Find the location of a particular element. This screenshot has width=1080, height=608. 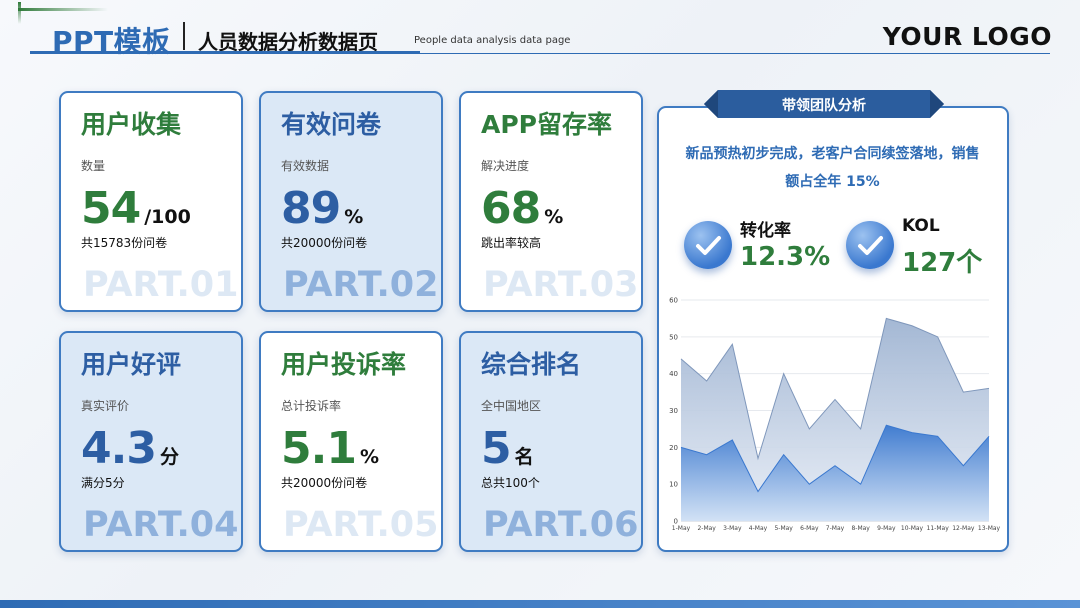

card-part-label: PART.06 is located at coordinates (561, 525).